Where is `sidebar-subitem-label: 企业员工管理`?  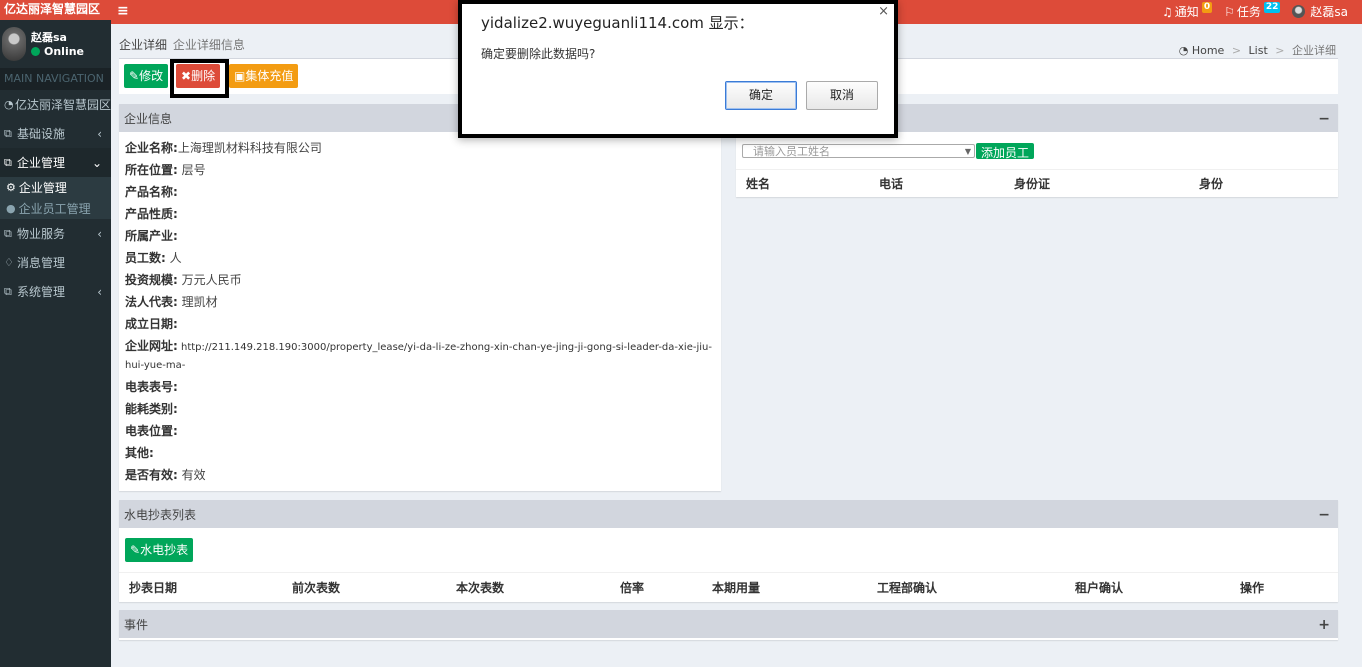 sidebar-subitem-label: 企业员工管理 is located at coordinates (54, 209).